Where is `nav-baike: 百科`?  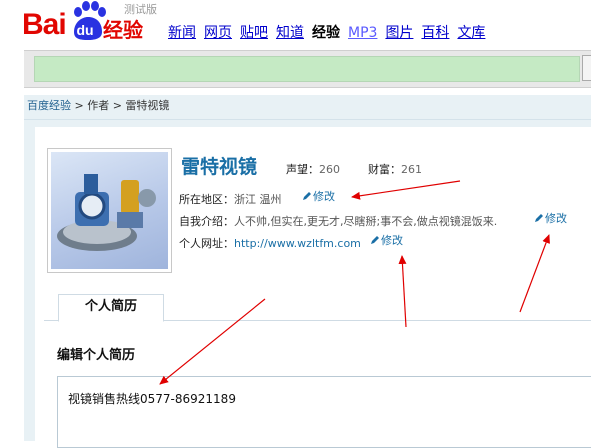
nav-baike: 百科 is located at coordinates (435, 33).